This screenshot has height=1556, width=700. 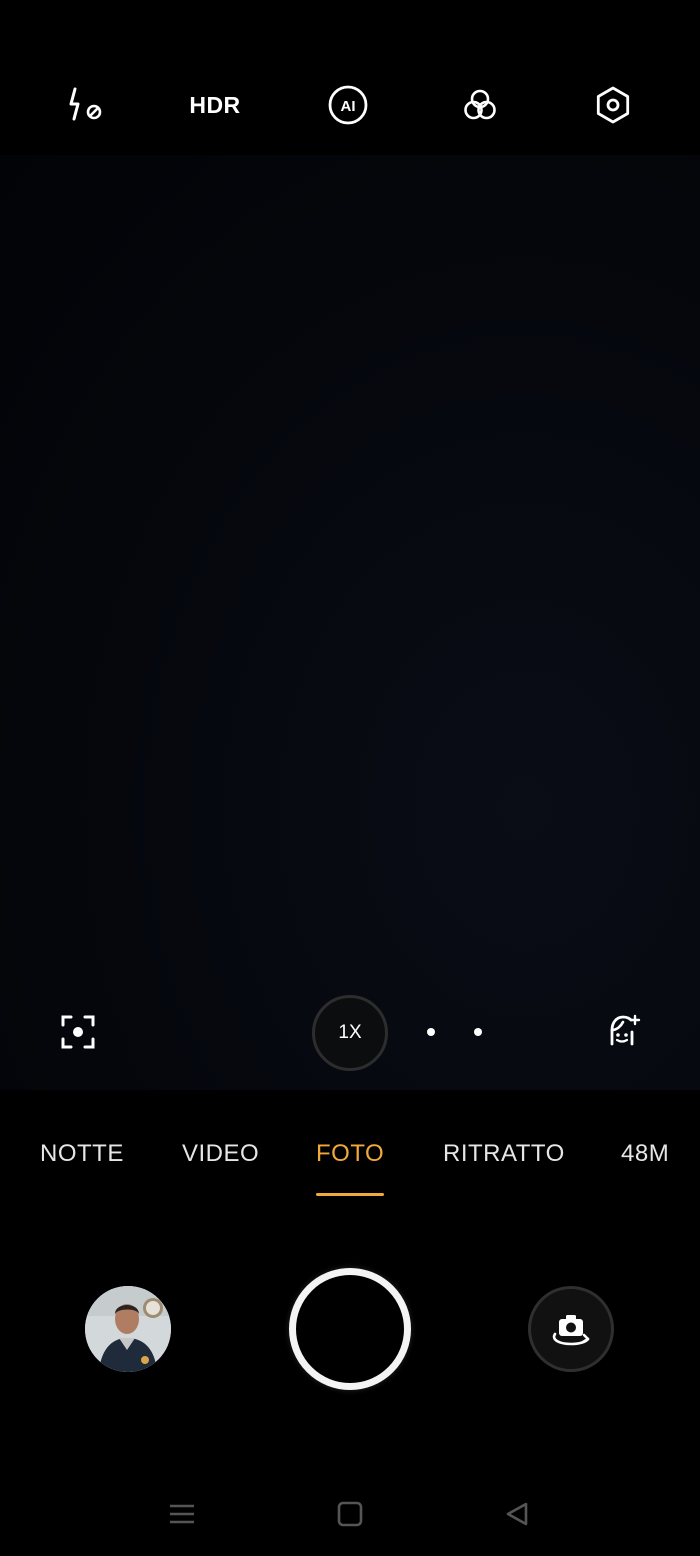 What do you see at coordinates (350, 77) in the screenshot?
I see `top-toolbar` at bounding box center [350, 77].